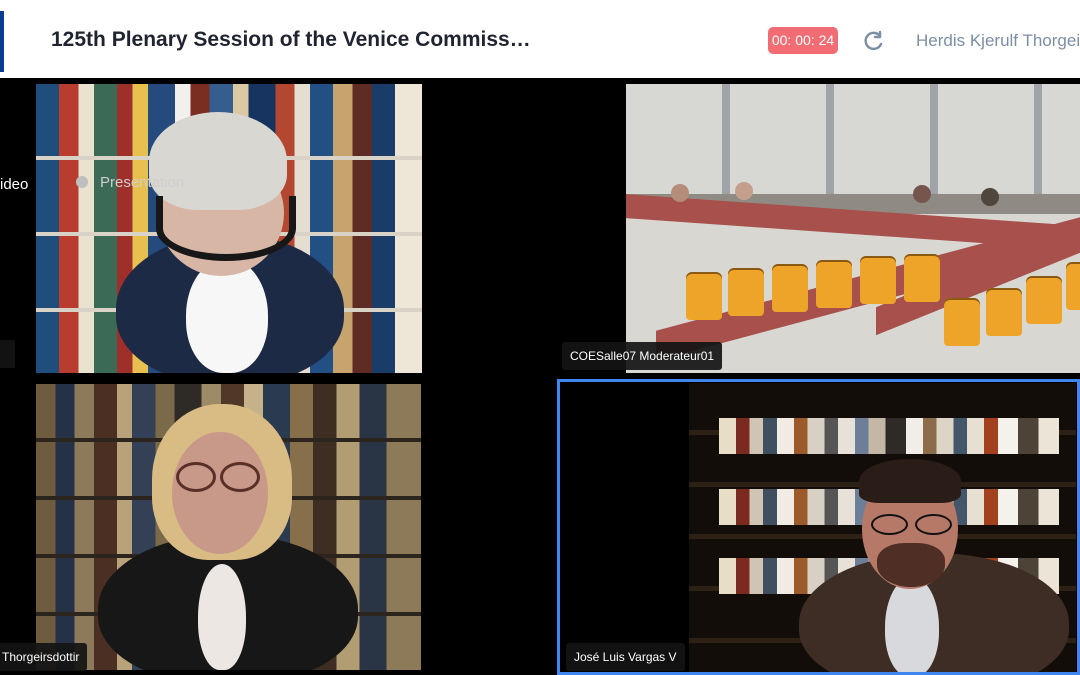  I want to click on timer-badge: 00: 00: 24, so click(803, 40).